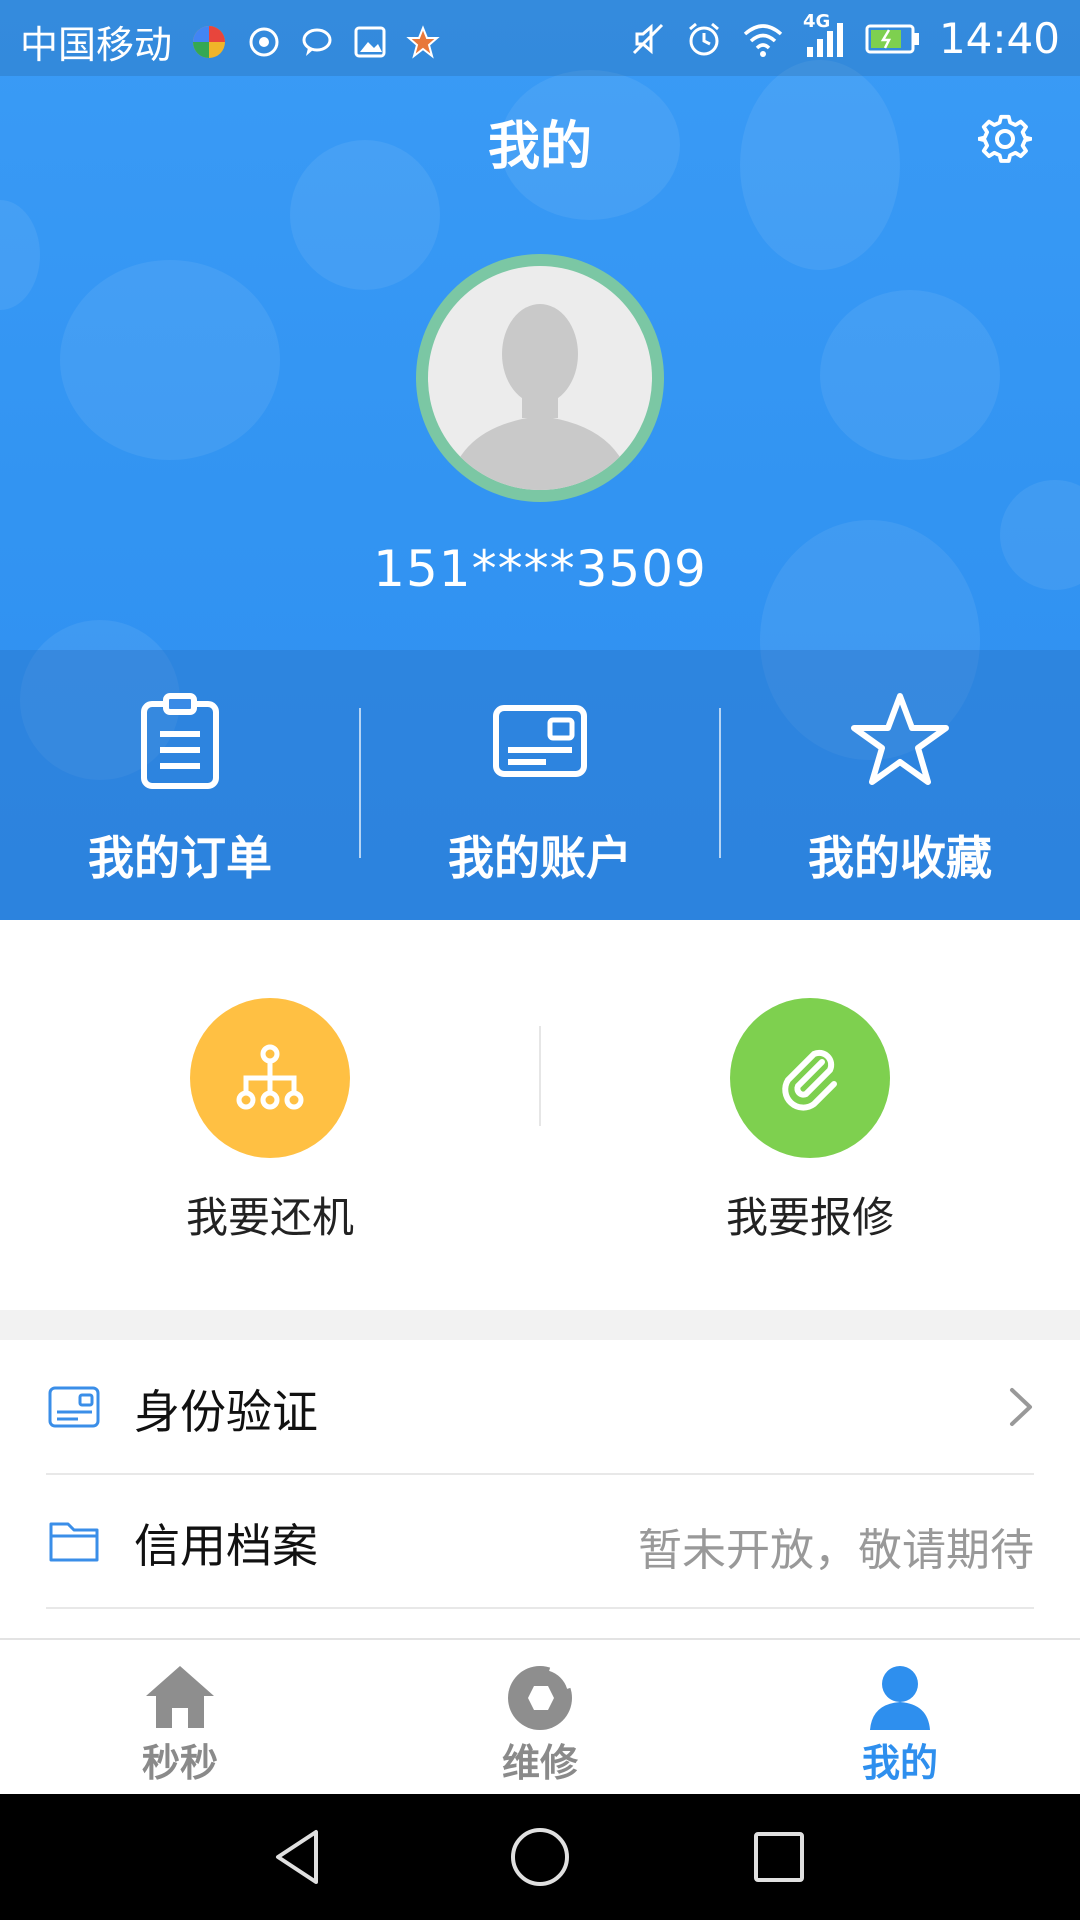 This screenshot has height=1920, width=1080. What do you see at coordinates (900, 858) in the screenshot?
I see `my-favorites-label: 我的收藏` at bounding box center [900, 858].